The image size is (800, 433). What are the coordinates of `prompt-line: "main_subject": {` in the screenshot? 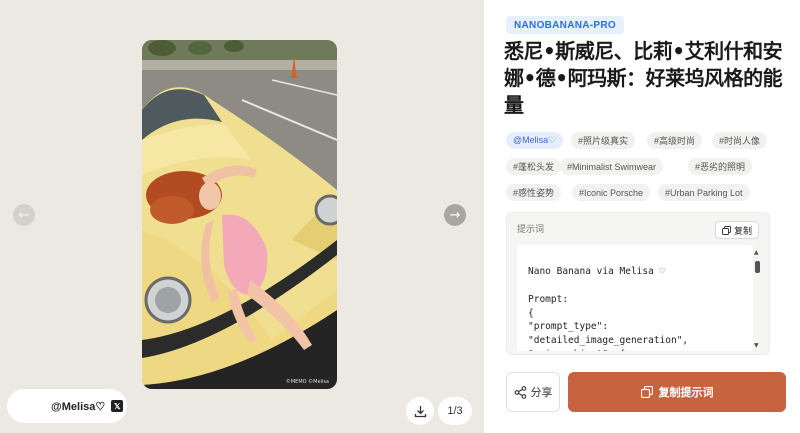 It's located at (640, 349).